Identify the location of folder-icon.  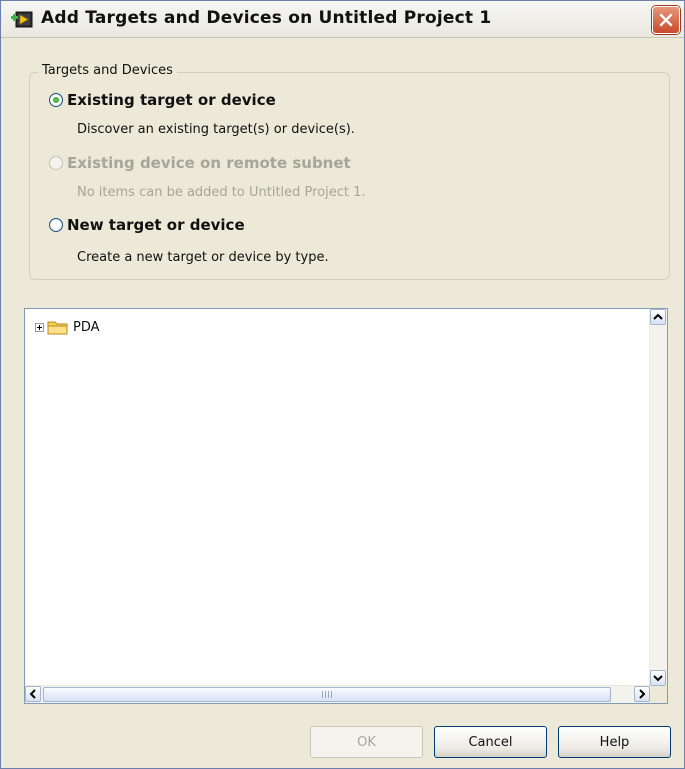
(57, 328).